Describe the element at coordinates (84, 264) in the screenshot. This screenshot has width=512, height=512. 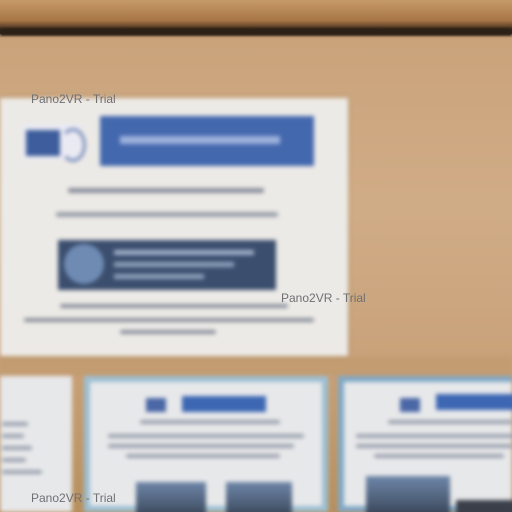
I see `emblem-icon` at that location.